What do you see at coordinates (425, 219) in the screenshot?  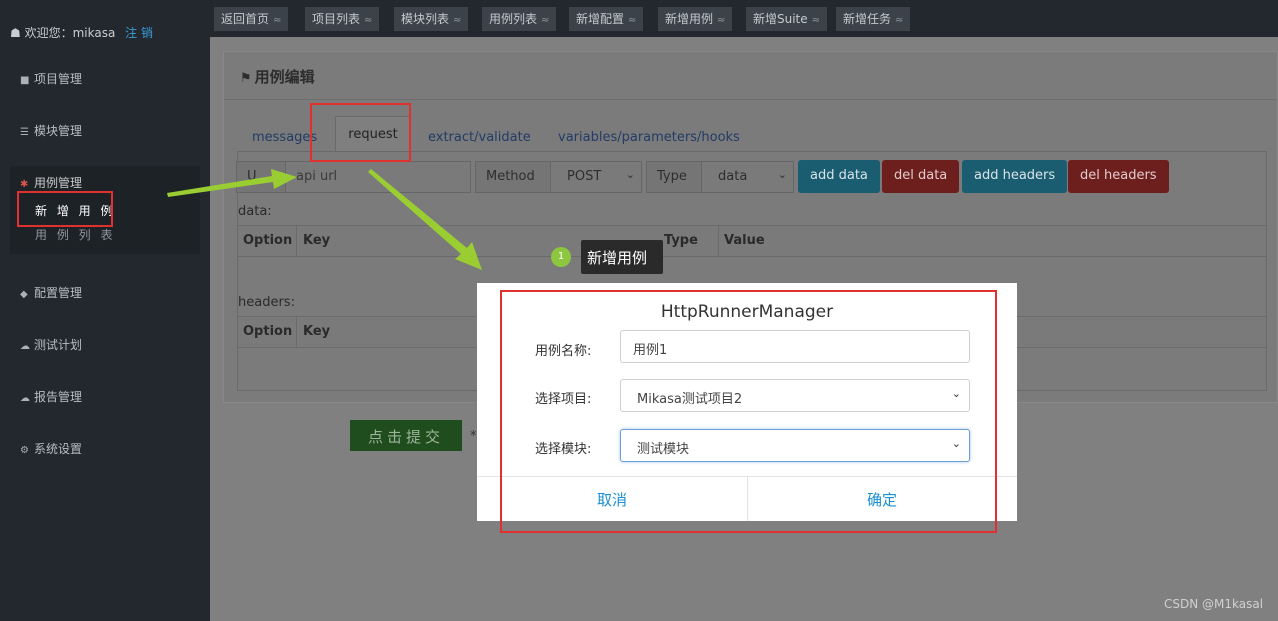 I see `arrow-to-dialog` at bounding box center [425, 219].